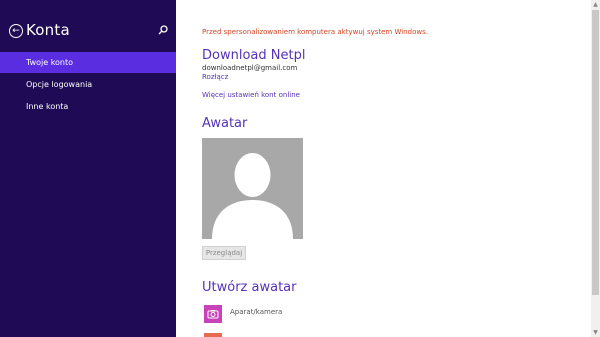 This screenshot has width=600, height=337. I want to click on sidebar-title: Konta, so click(48, 30).